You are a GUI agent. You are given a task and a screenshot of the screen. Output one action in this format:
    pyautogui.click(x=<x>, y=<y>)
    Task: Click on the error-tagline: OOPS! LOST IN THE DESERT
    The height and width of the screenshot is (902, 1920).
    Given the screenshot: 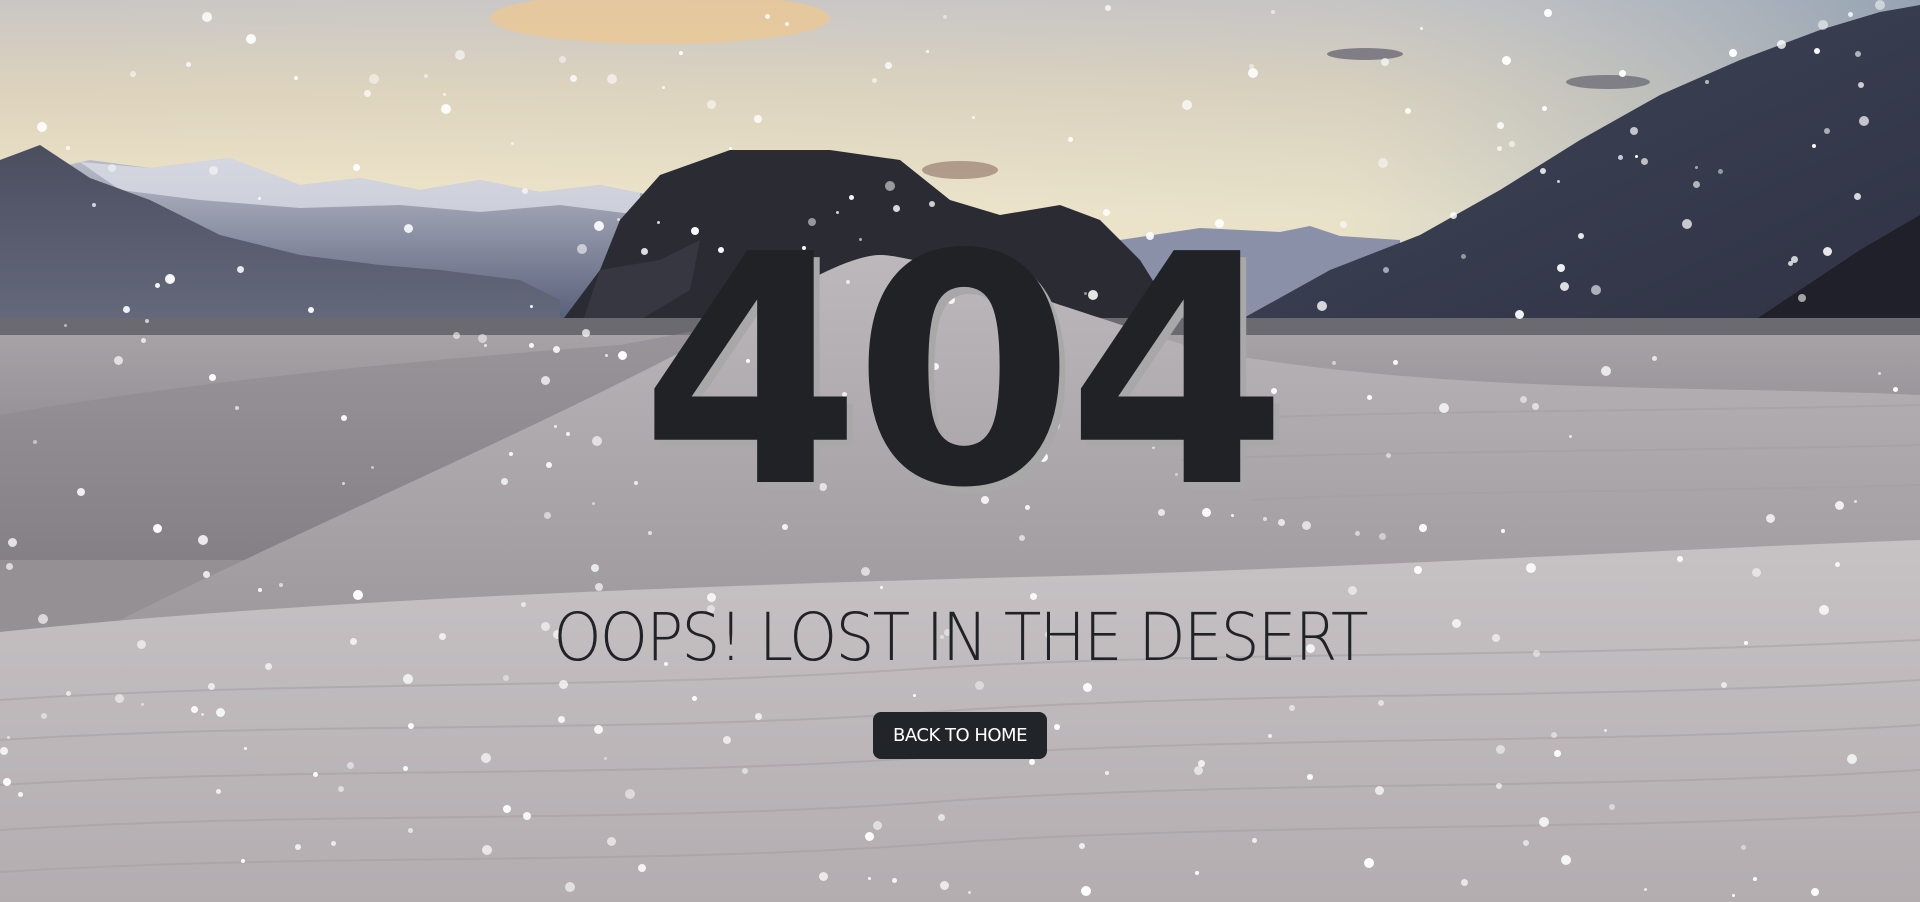 What is the action you would take?
    pyautogui.click(x=960, y=637)
    